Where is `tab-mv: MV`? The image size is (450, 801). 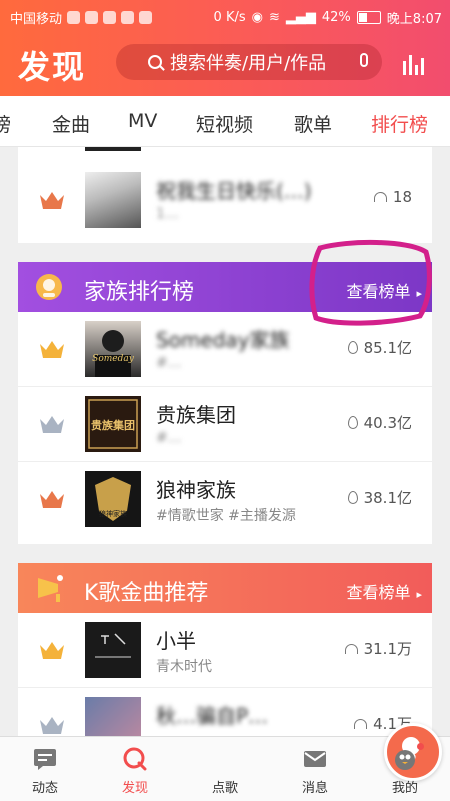 tab-mv: MV is located at coordinates (142, 121).